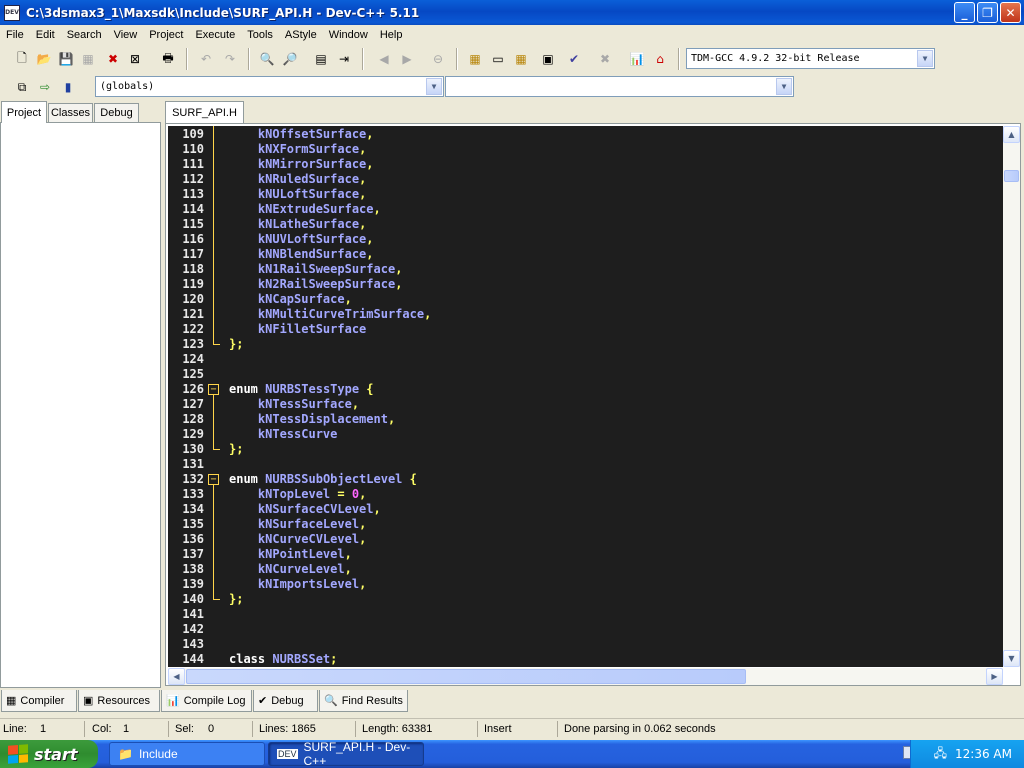  I want to click on menu-astyle: AStyle, so click(301, 35).